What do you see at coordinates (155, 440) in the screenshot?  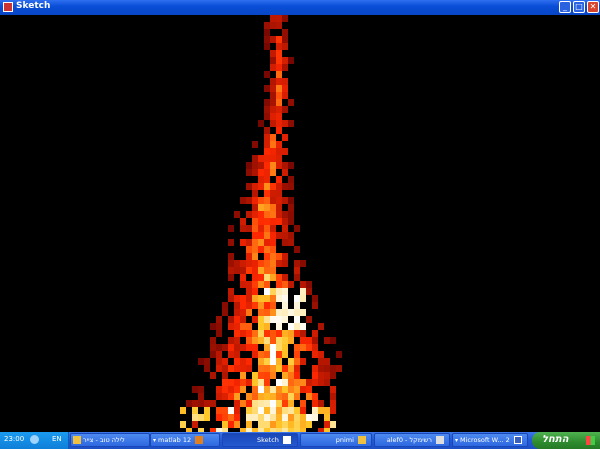 I see `chevron-down-icon: ▾` at bounding box center [155, 440].